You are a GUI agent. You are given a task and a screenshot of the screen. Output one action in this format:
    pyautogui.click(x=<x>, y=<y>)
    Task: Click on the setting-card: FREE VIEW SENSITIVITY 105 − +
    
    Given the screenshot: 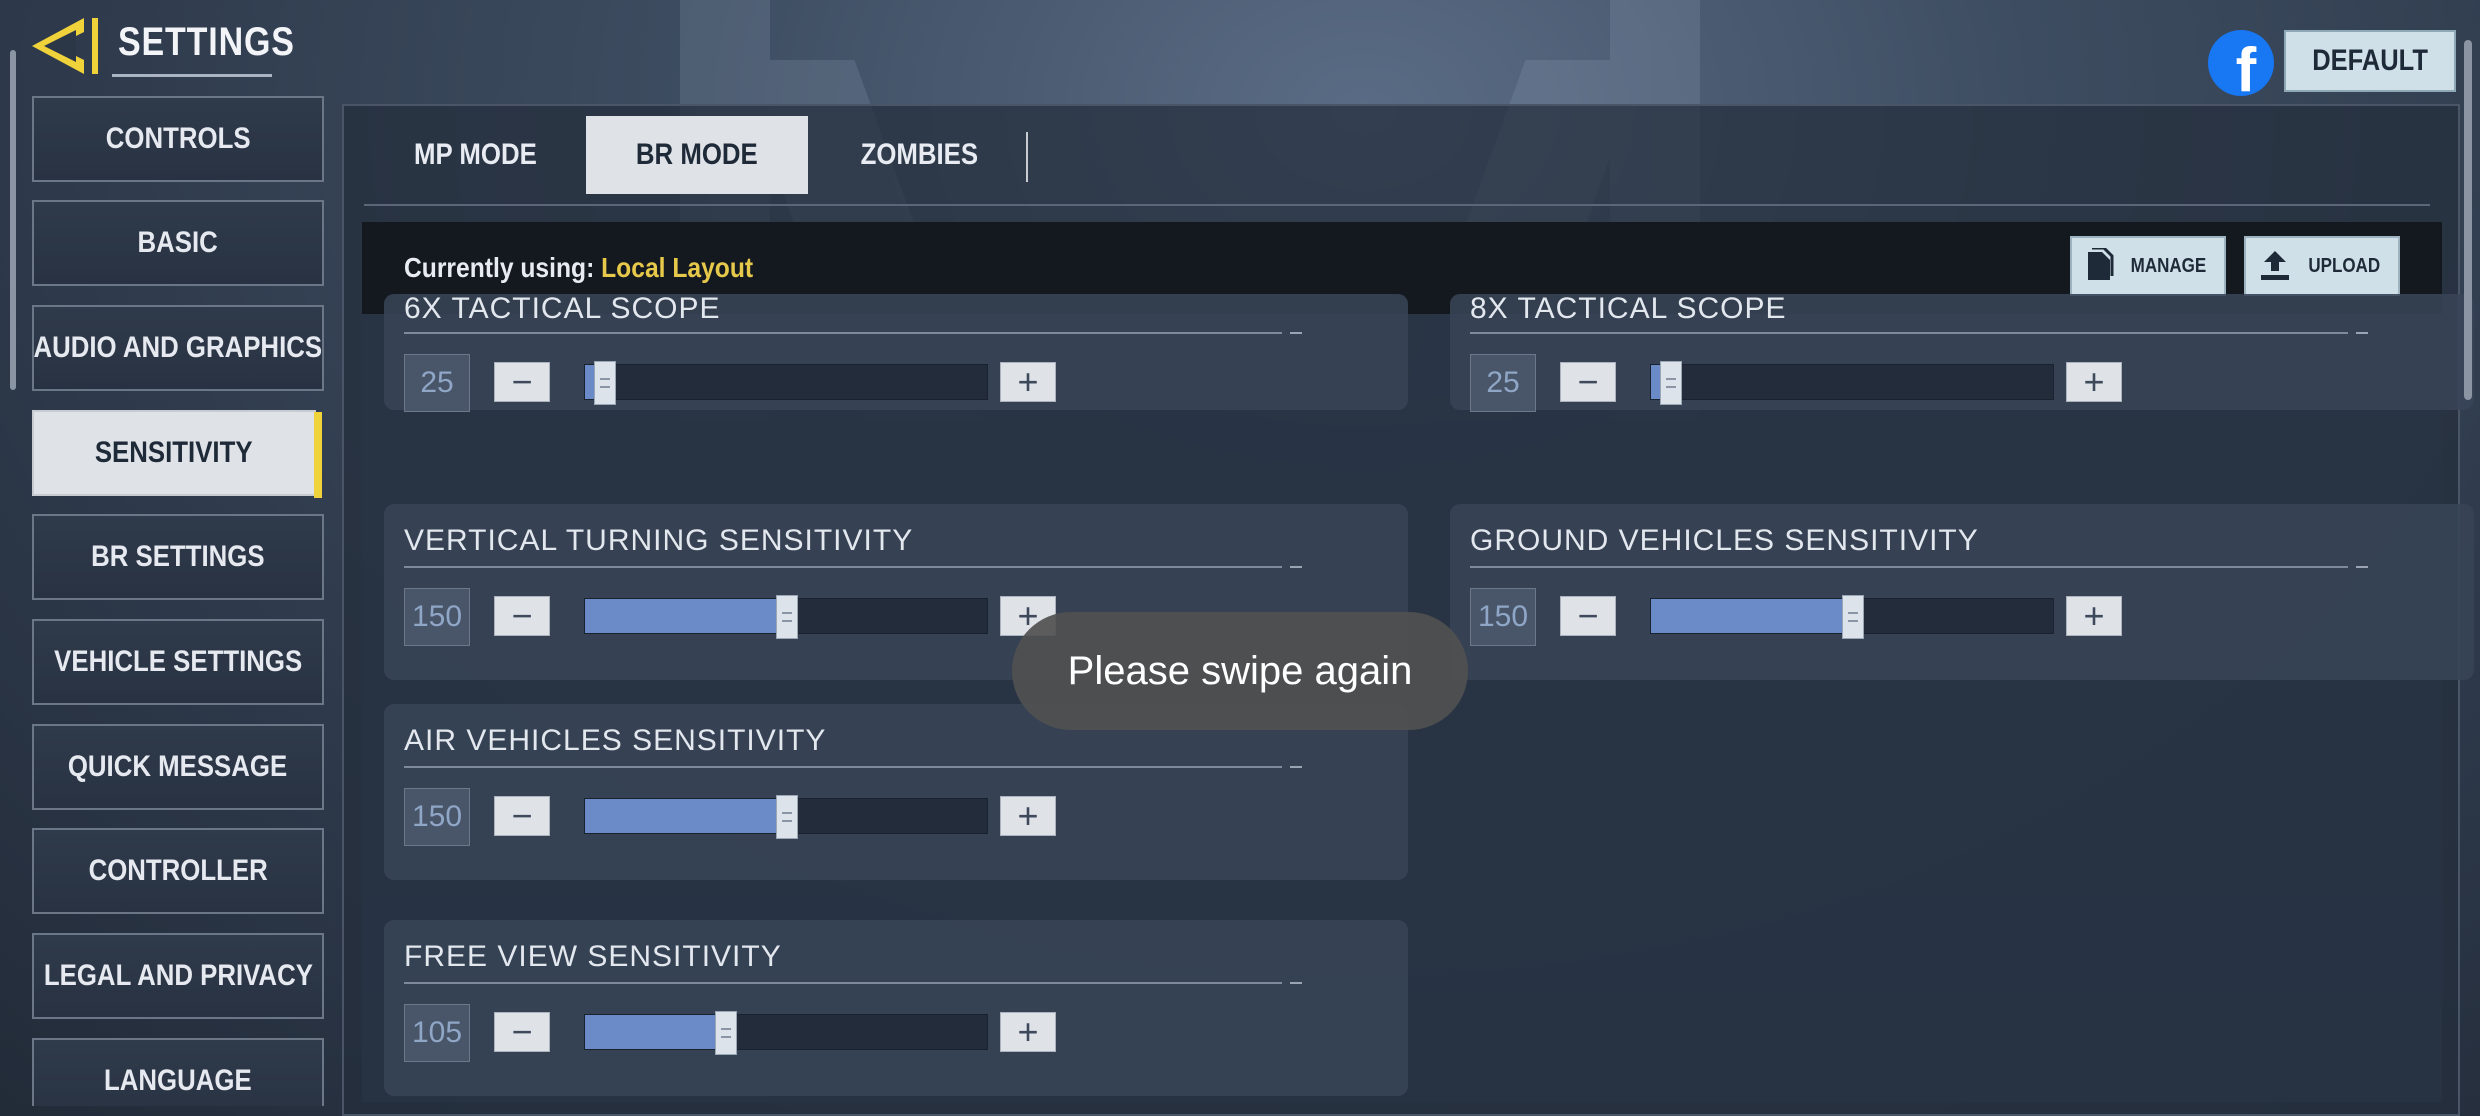 What is the action you would take?
    pyautogui.click(x=896, y=1008)
    